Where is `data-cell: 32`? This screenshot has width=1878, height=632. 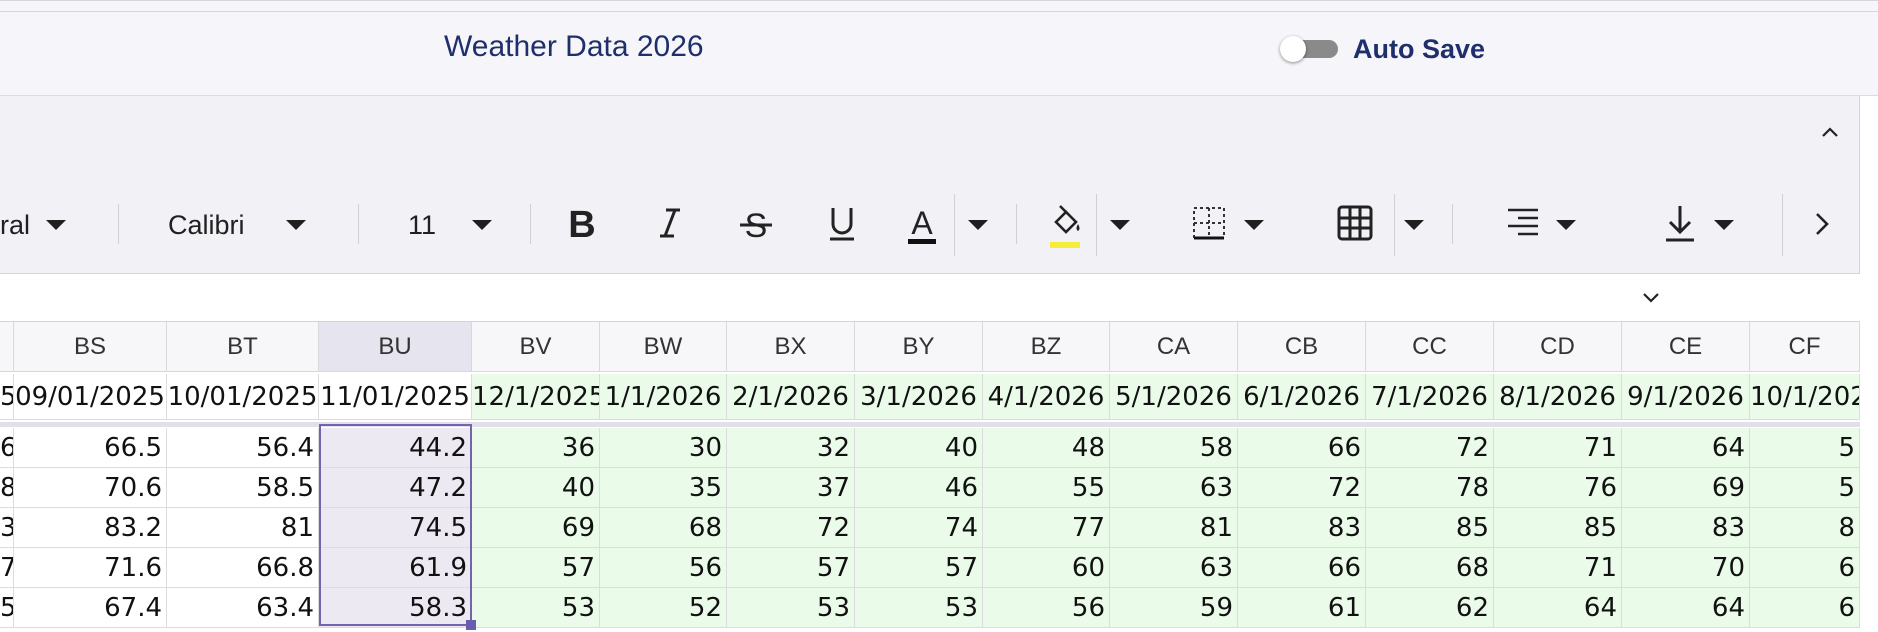 data-cell: 32 is located at coordinates (791, 448).